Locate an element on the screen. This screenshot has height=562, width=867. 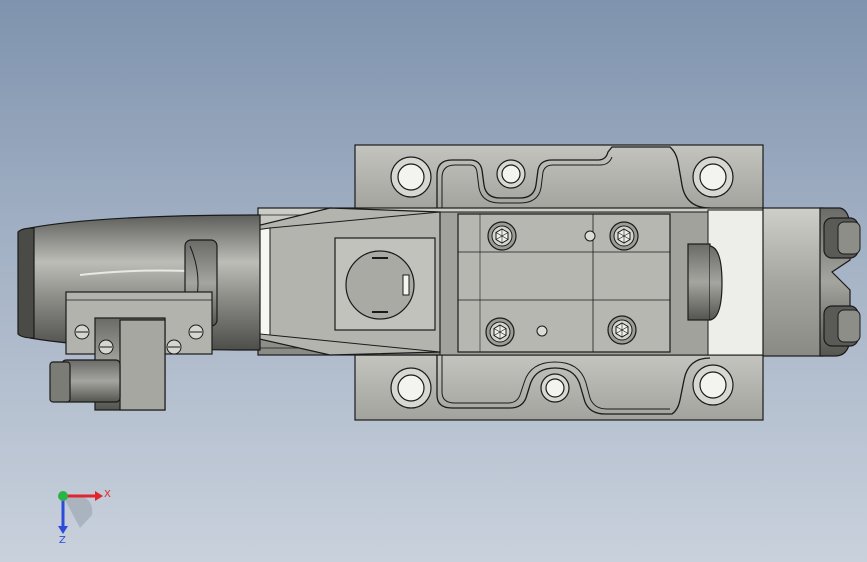
bottom-mounting-plate is located at coordinates (559, 387).